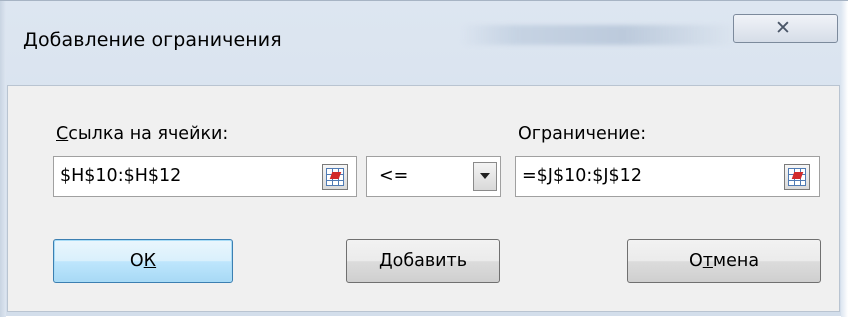  Describe the element at coordinates (433, 176) in the screenshot. I see `operator-select: <=` at that location.